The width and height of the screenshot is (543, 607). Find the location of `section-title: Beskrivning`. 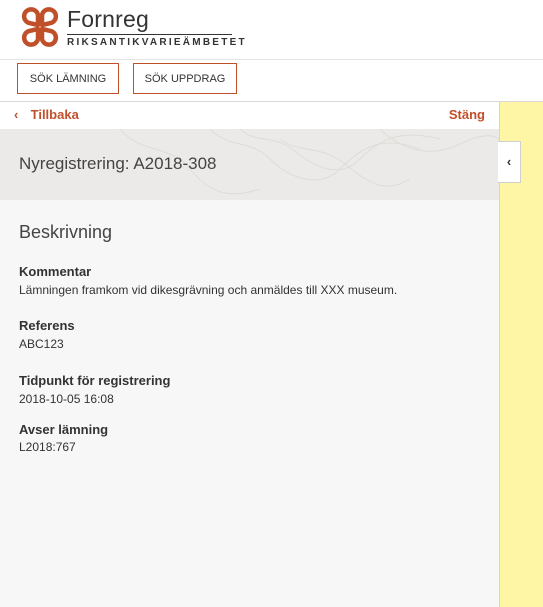

section-title: Beskrivning is located at coordinates (66, 232).